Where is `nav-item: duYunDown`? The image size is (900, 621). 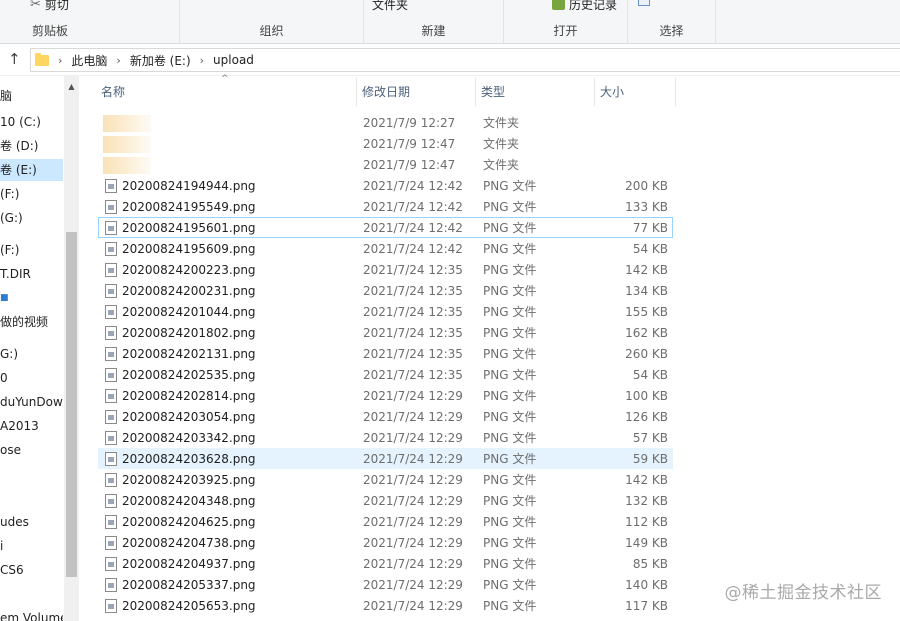
nav-item: duYunDown is located at coordinates (31, 402).